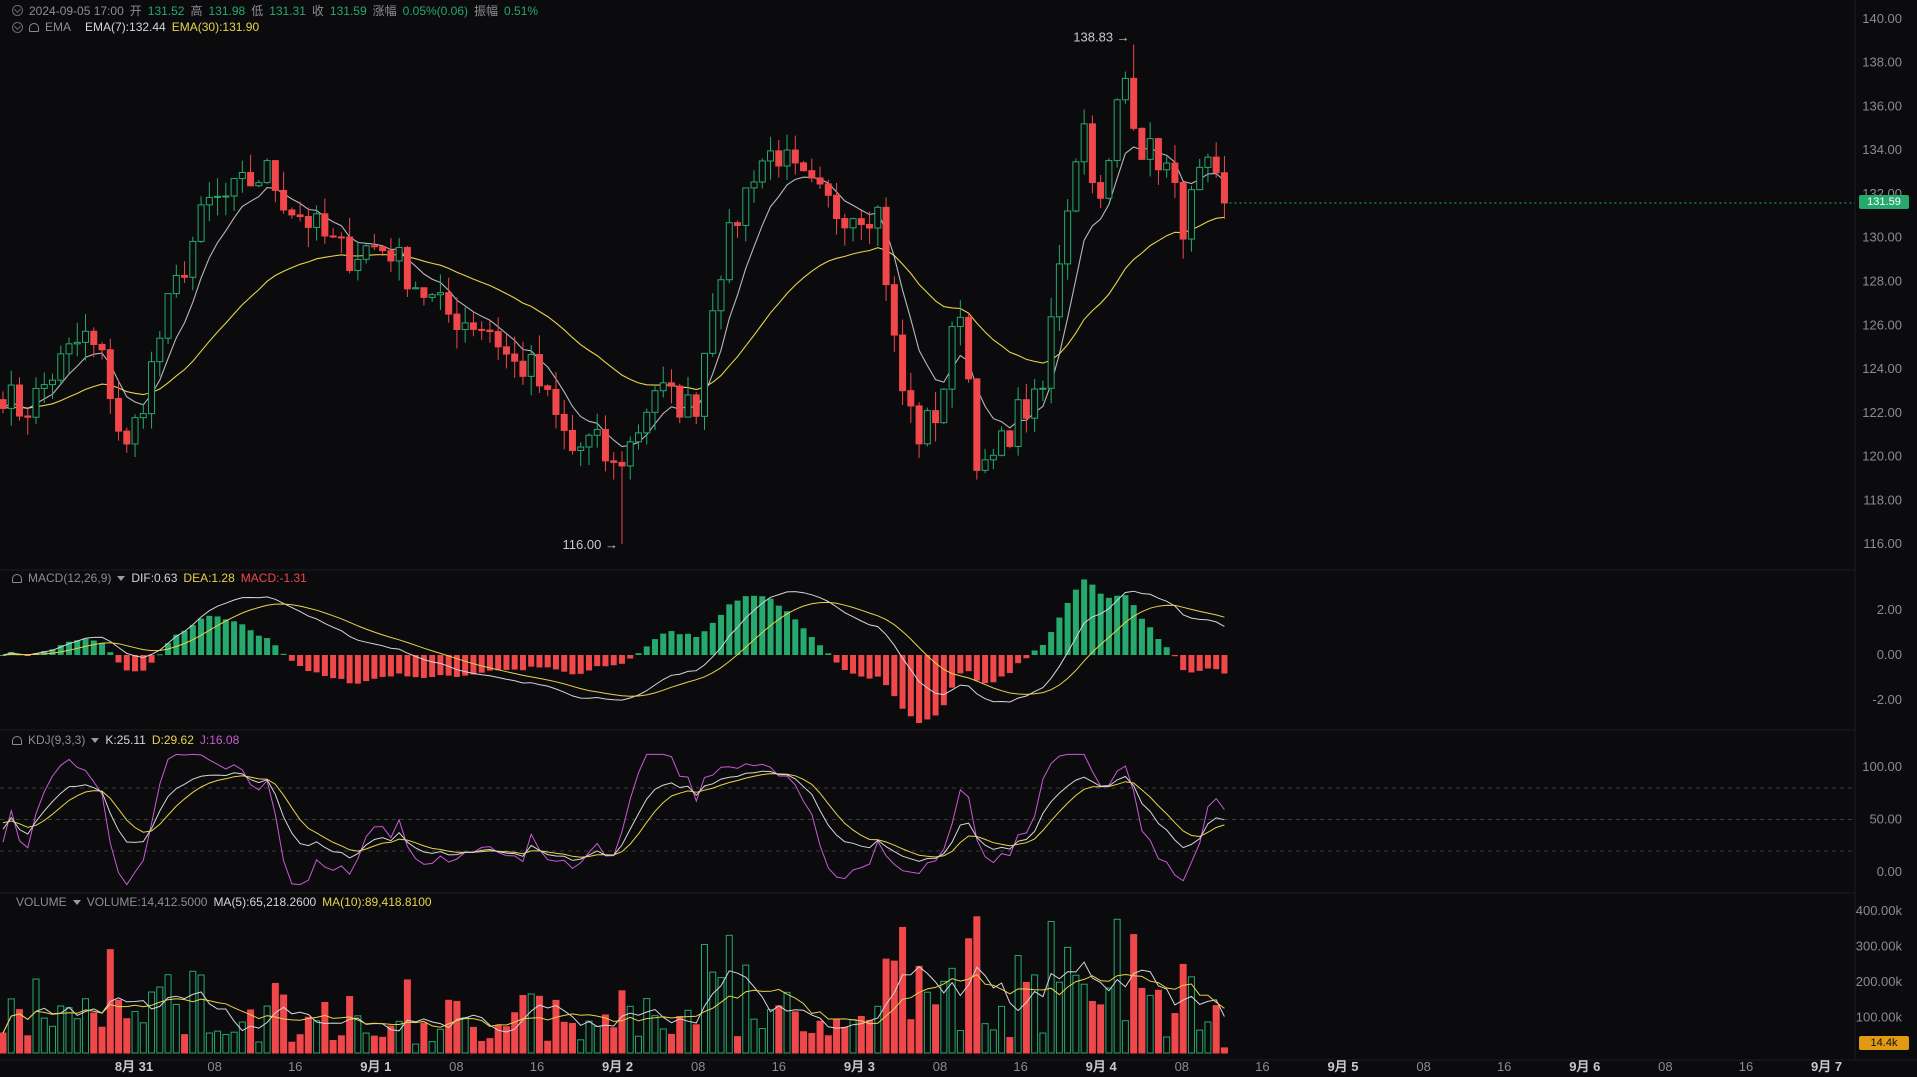 This screenshot has height=1077, width=1917. I want to click on volume-indicator-name: VOLUME, so click(41, 902).